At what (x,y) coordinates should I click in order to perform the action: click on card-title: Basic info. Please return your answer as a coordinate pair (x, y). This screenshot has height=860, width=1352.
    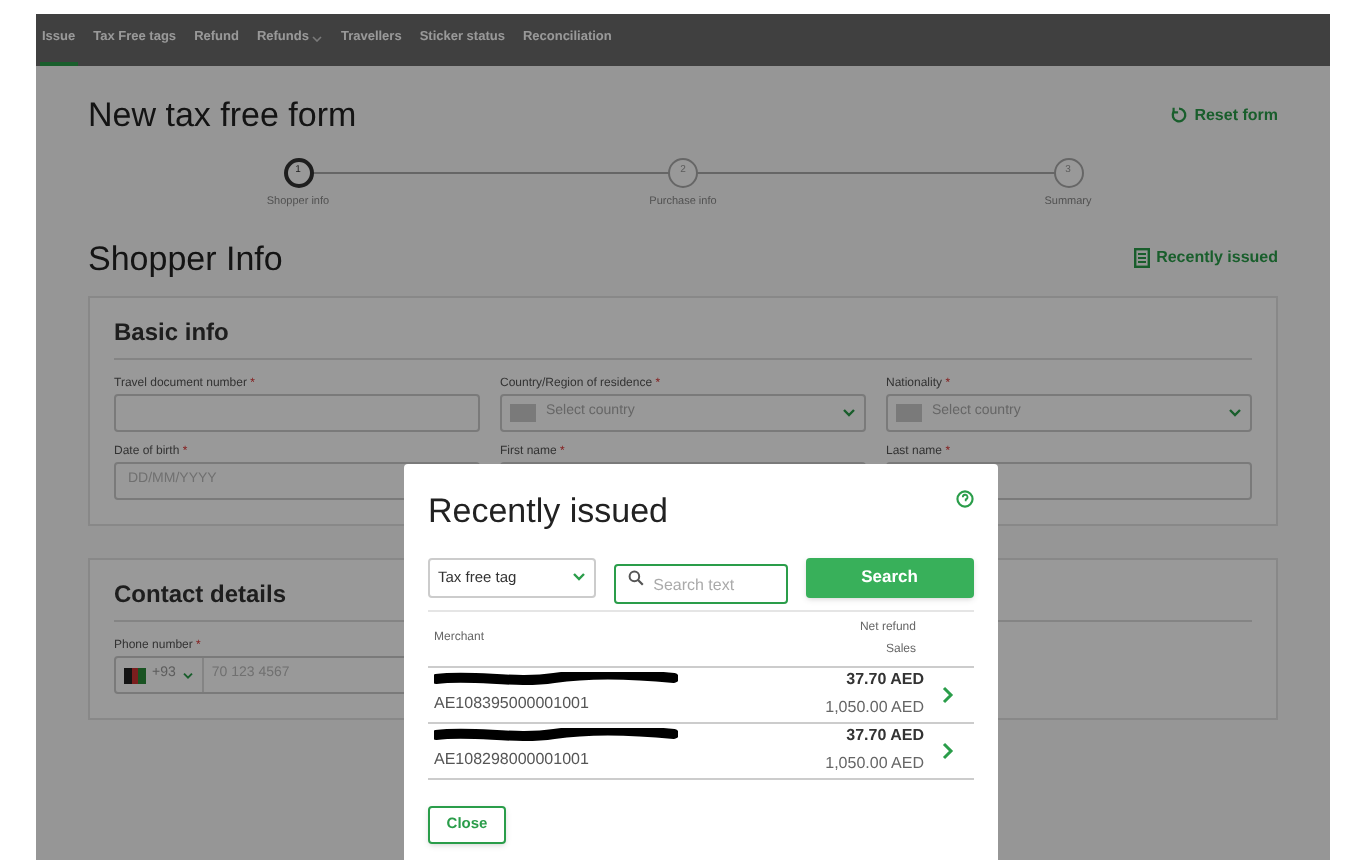
    Looking at the image, I should click on (683, 337).